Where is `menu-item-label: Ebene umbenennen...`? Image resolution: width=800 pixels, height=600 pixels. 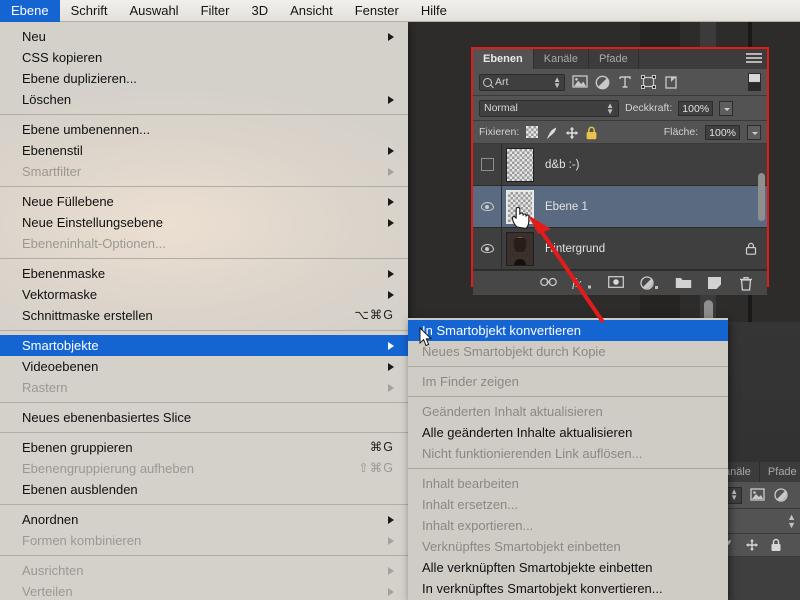
menu-item-label: Ebene umbenennen... is located at coordinates (86, 129).